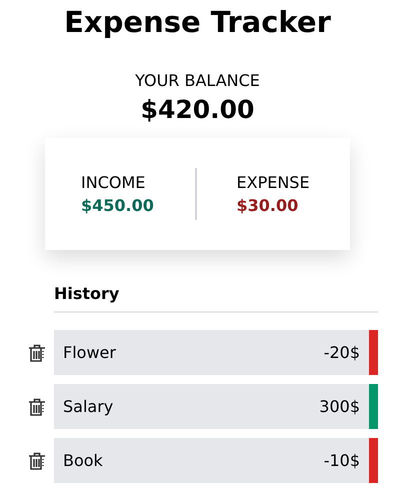 Image resolution: width=403 pixels, height=489 pixels. I want to click on balance-label: YOUR BALANCE, so click(197, 80).